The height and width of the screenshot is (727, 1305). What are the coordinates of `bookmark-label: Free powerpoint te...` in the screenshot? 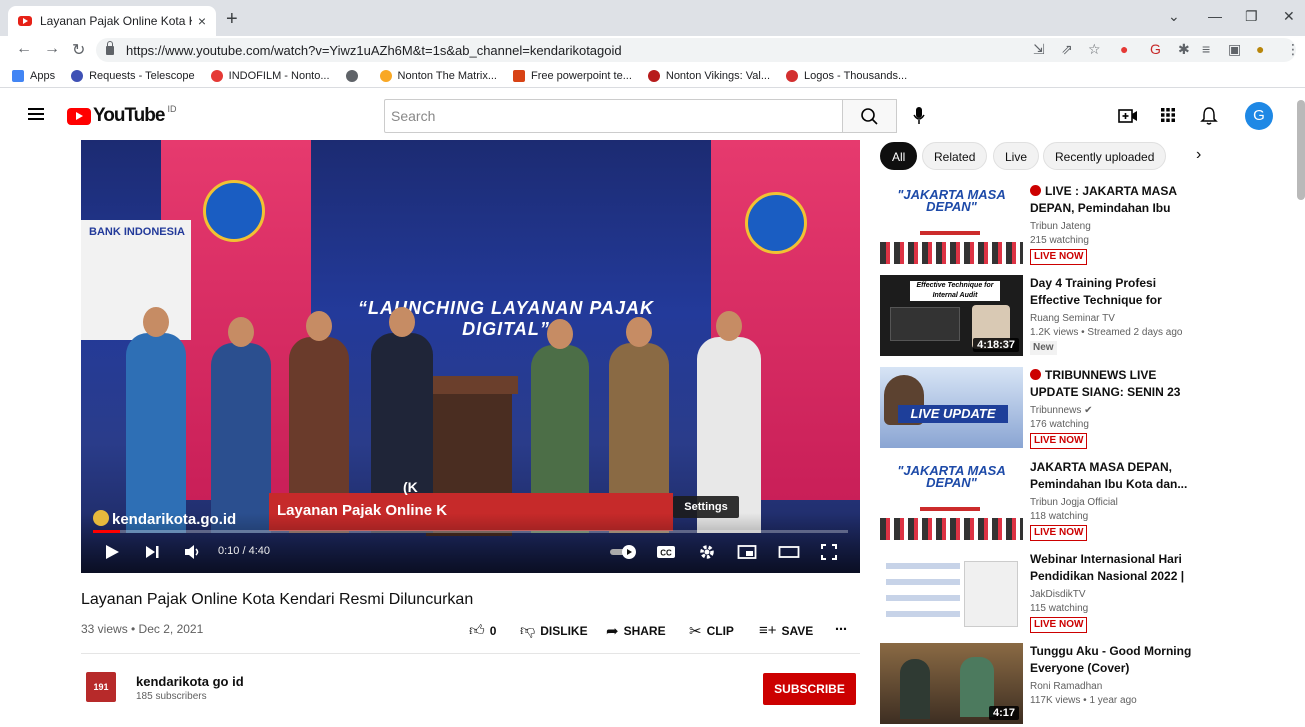 It's located at (581, 75).